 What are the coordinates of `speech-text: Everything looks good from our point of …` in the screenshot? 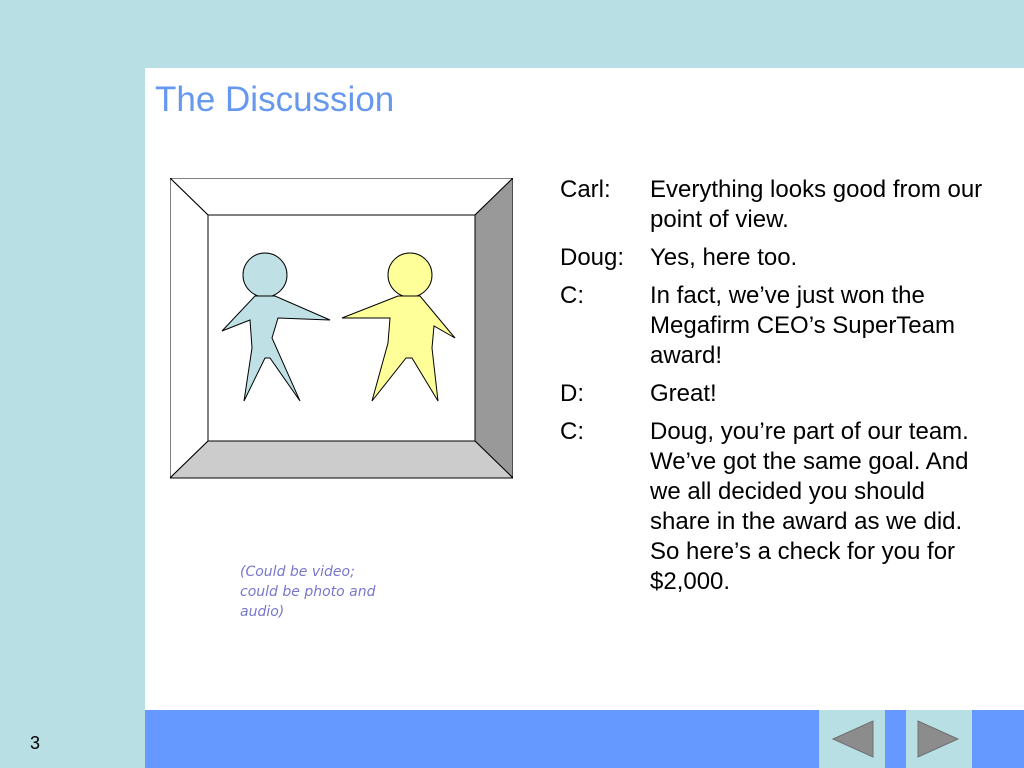 It's located at (816, 204).